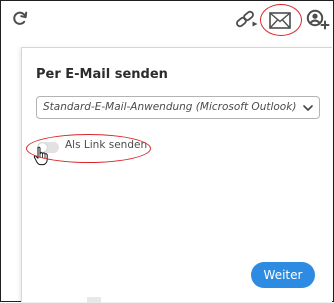 Image resolution: width=334 pixels, height=303 pixels. What do you see at coordinates (281, 20) in the screenshot?
I see `email-icon-highlight` at bounding box center [281, 20].